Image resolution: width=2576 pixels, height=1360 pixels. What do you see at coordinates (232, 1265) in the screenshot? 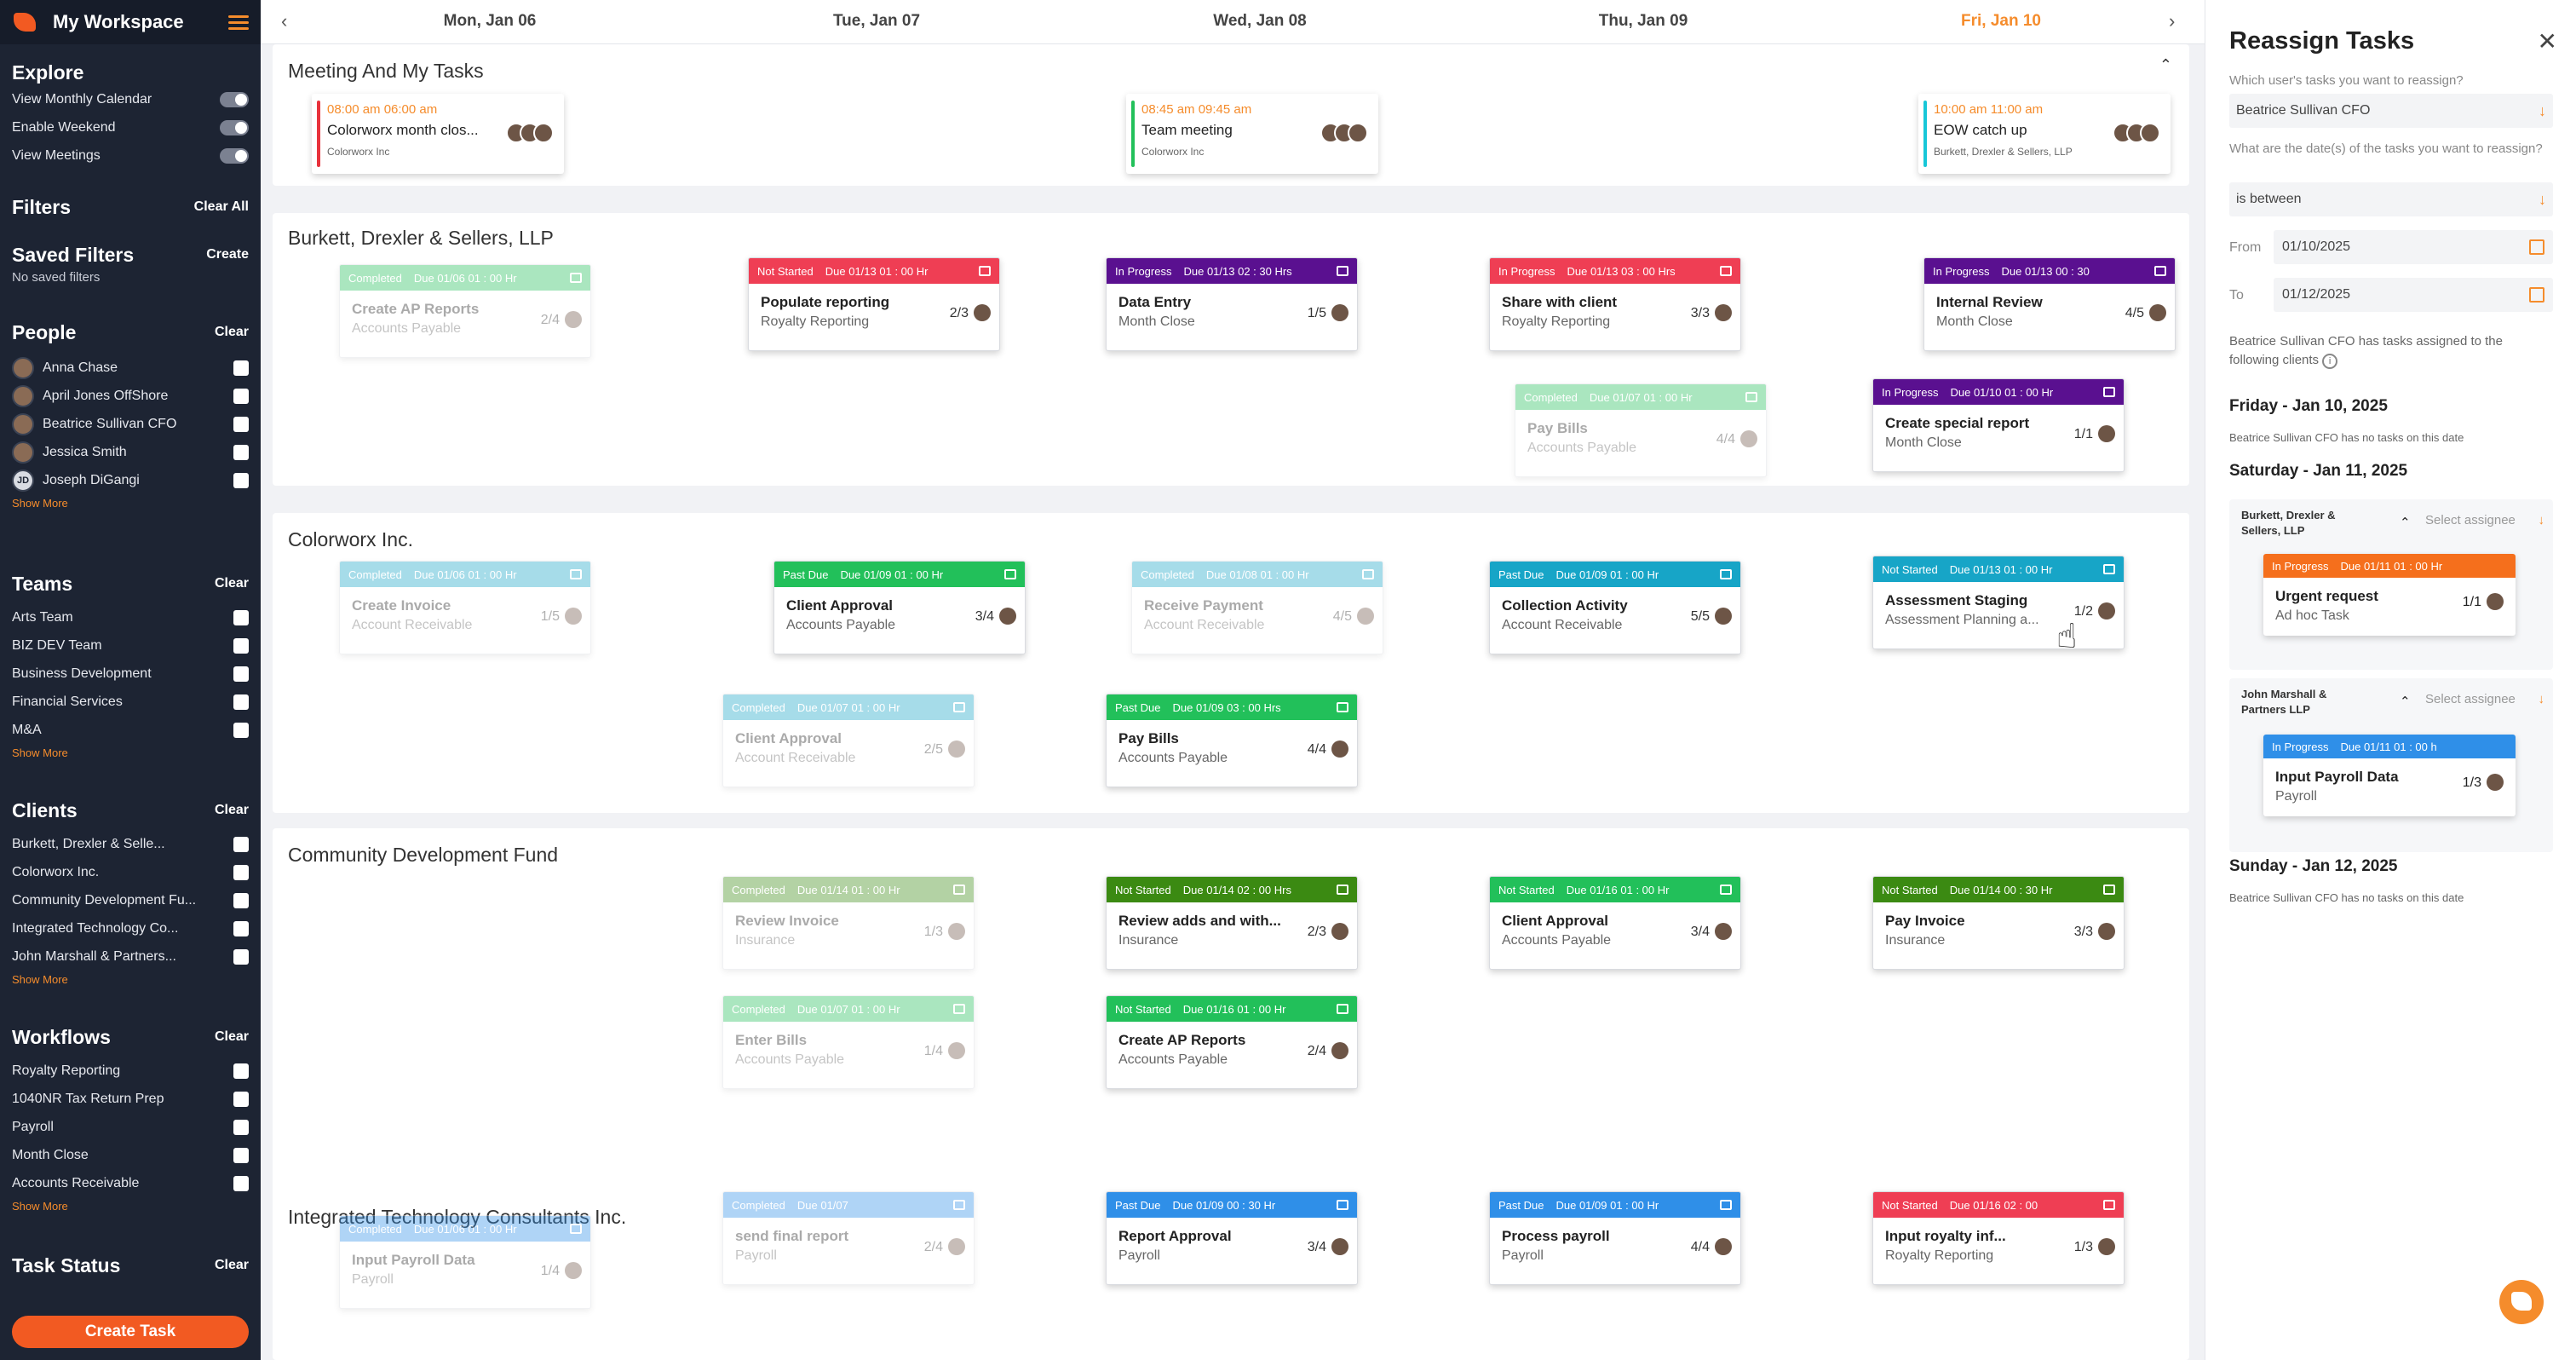
I see `clear-task-status-button: Clear` at bounding box center [232, 1265].